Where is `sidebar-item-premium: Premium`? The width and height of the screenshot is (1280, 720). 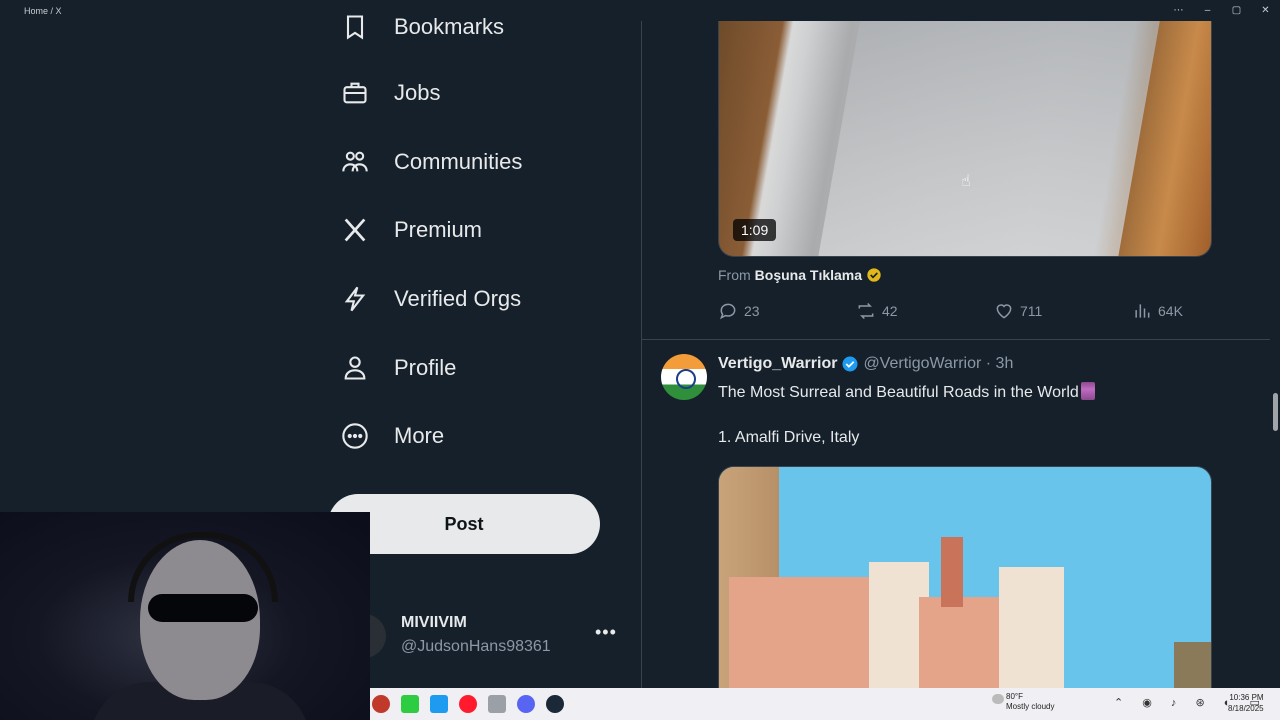 sidebar-item-premium: Premium is located at coordinates (411, 230).